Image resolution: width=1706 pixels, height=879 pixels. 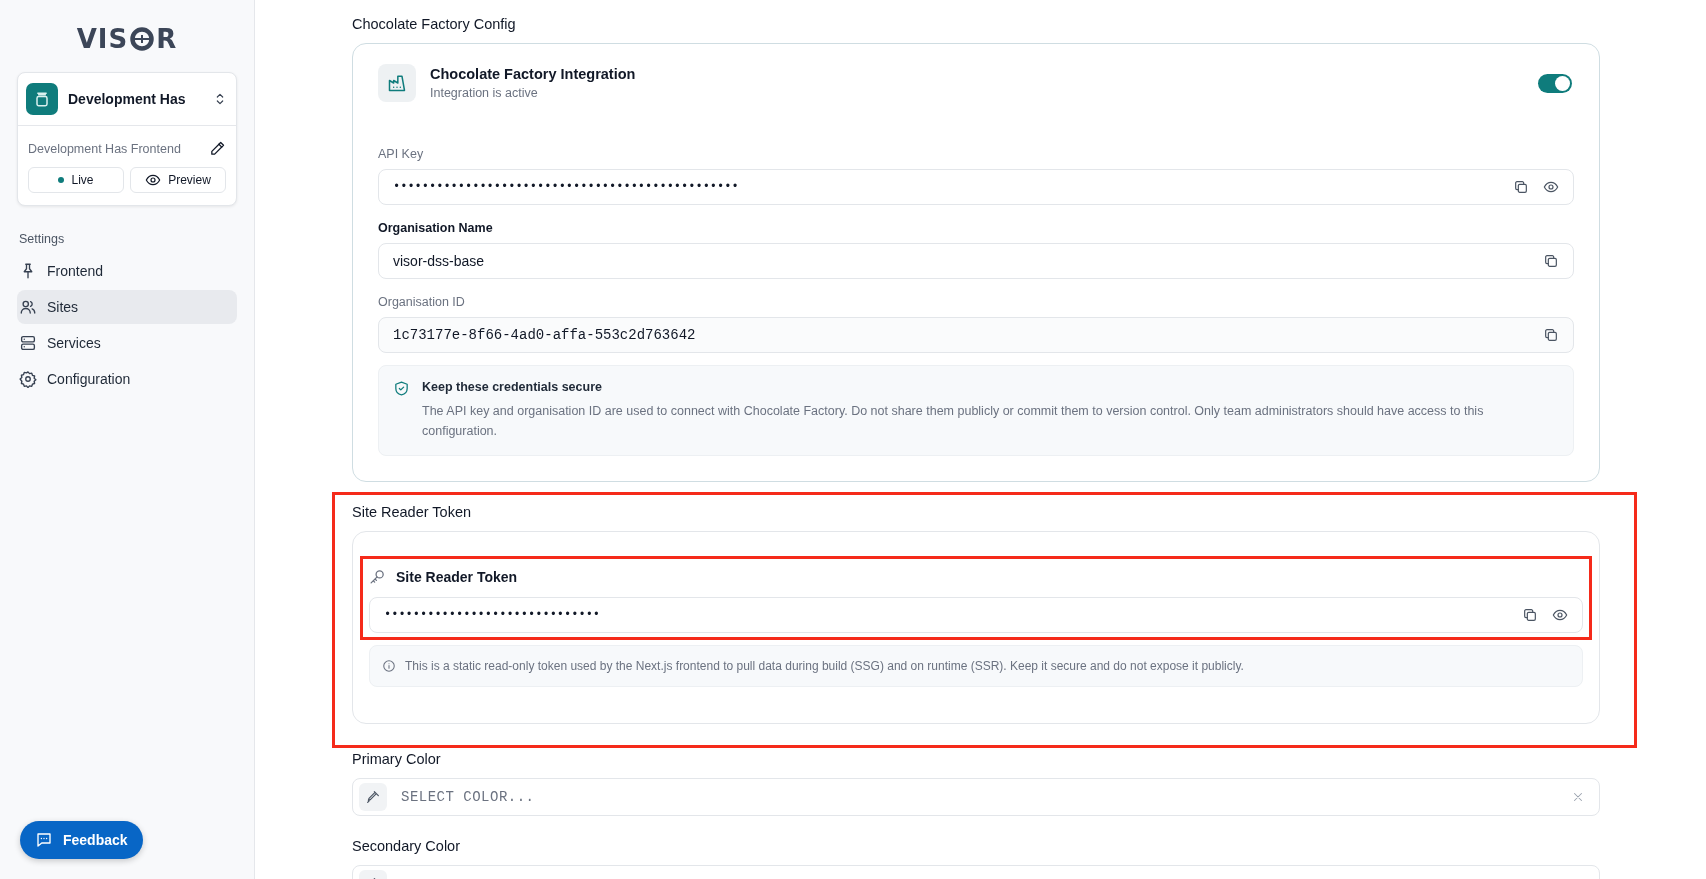 I want to click on logo-text: R, so click(x=167, y=39).